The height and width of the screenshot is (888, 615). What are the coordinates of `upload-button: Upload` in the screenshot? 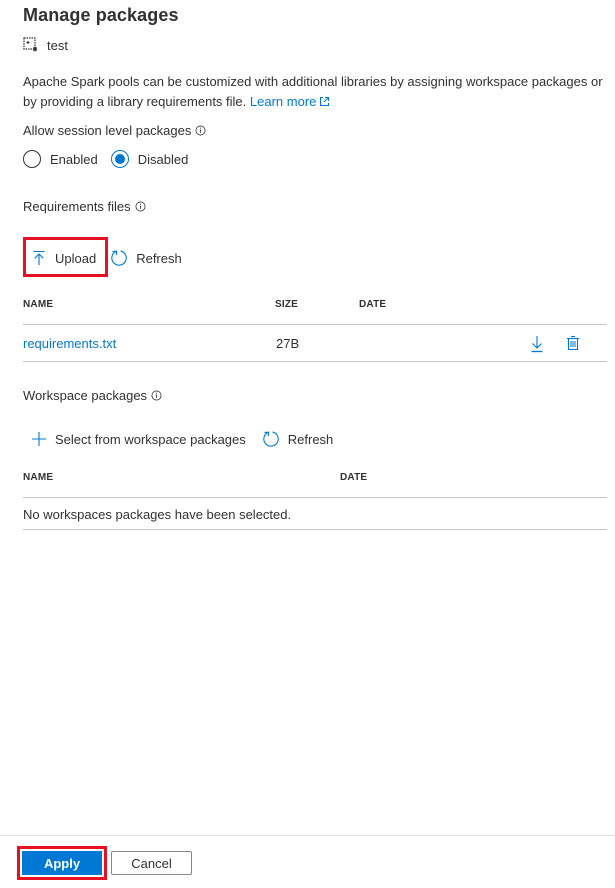 It's located at (63, 258).